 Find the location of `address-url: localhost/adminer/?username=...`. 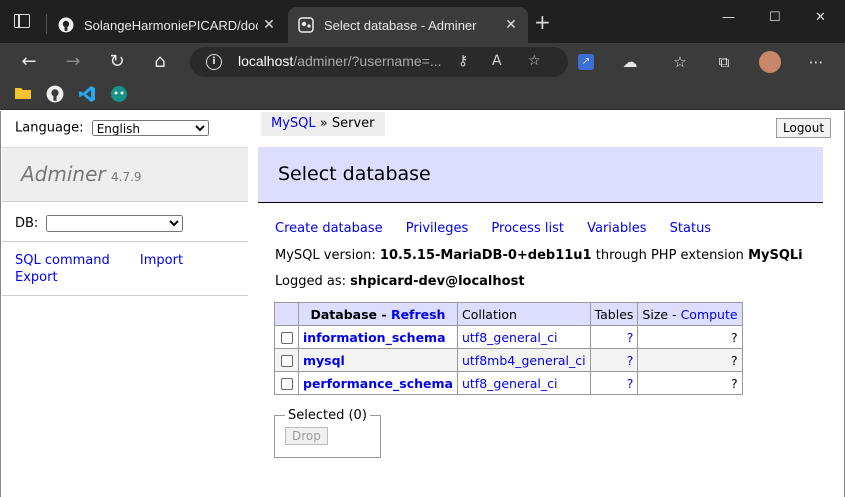

address-url: localhost/adminer/?username=... is located at coordinates (343, 61).